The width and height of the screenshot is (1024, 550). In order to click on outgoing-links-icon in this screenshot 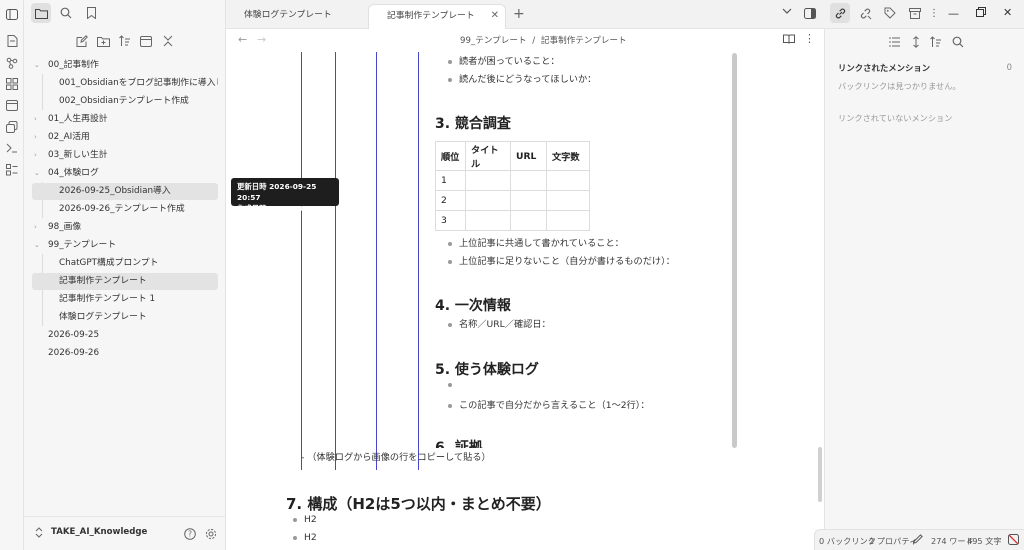, I will do `click(865, 13)`.